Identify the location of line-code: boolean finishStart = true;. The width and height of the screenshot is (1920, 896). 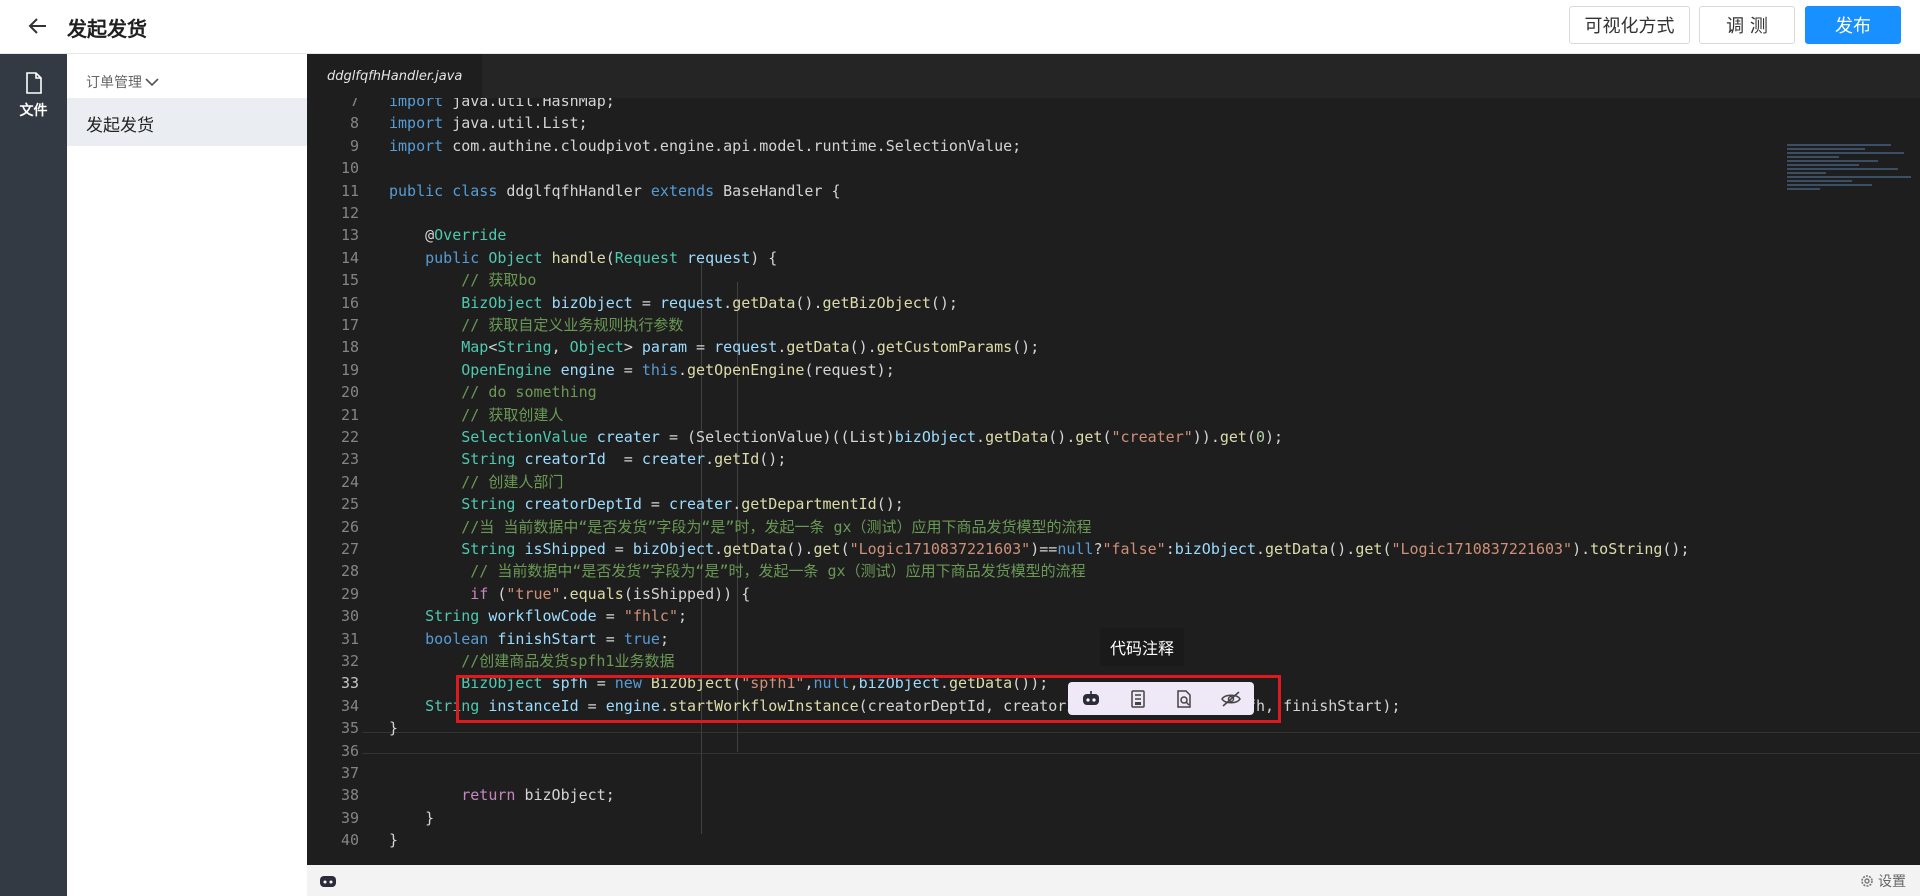
(547, 638).